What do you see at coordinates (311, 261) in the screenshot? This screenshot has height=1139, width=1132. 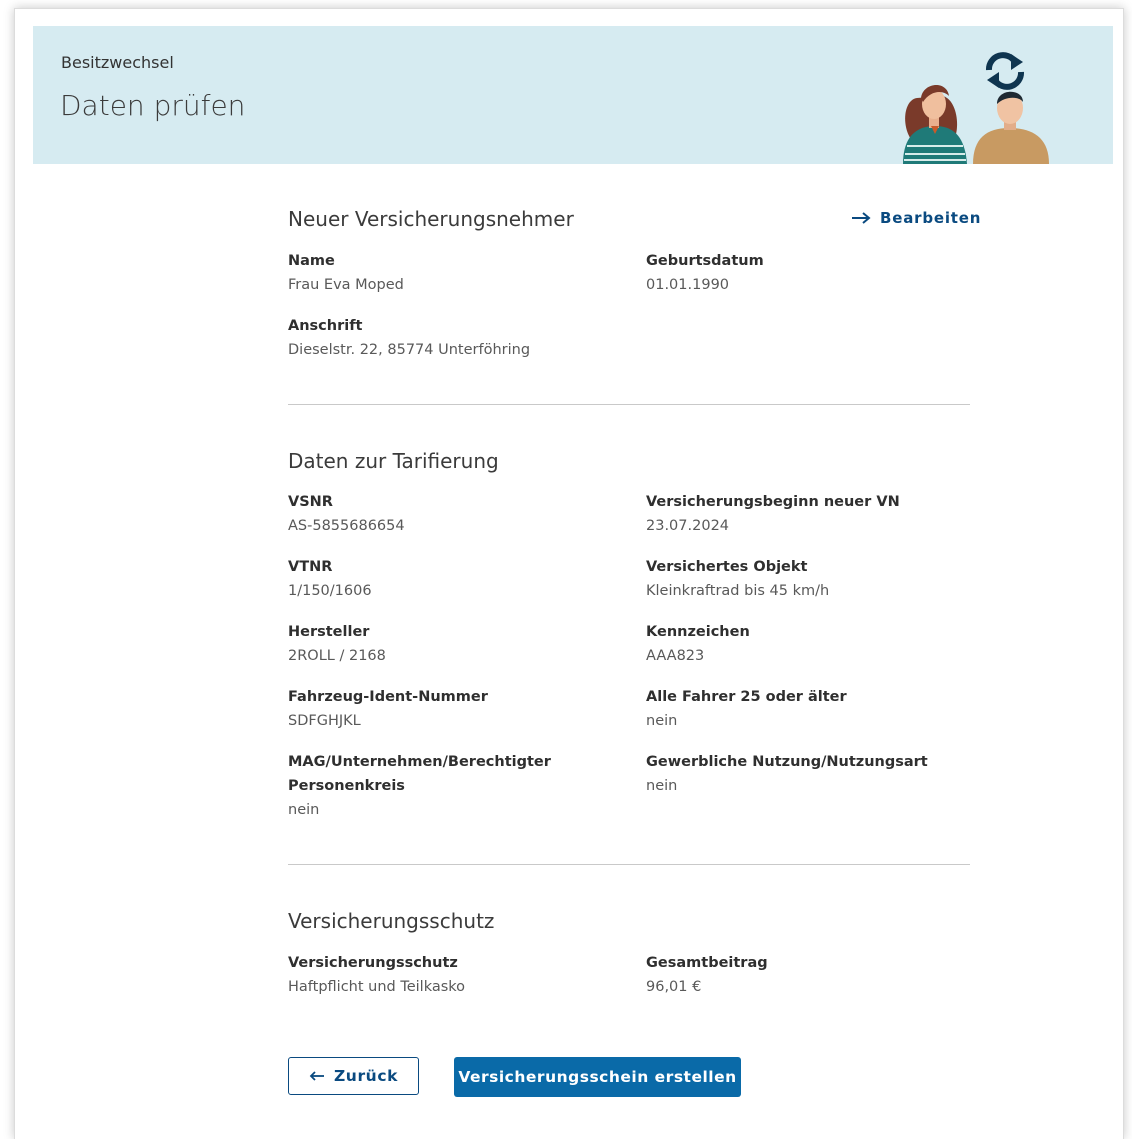 I see `name-label: Name` at bounding box center [311, 261].